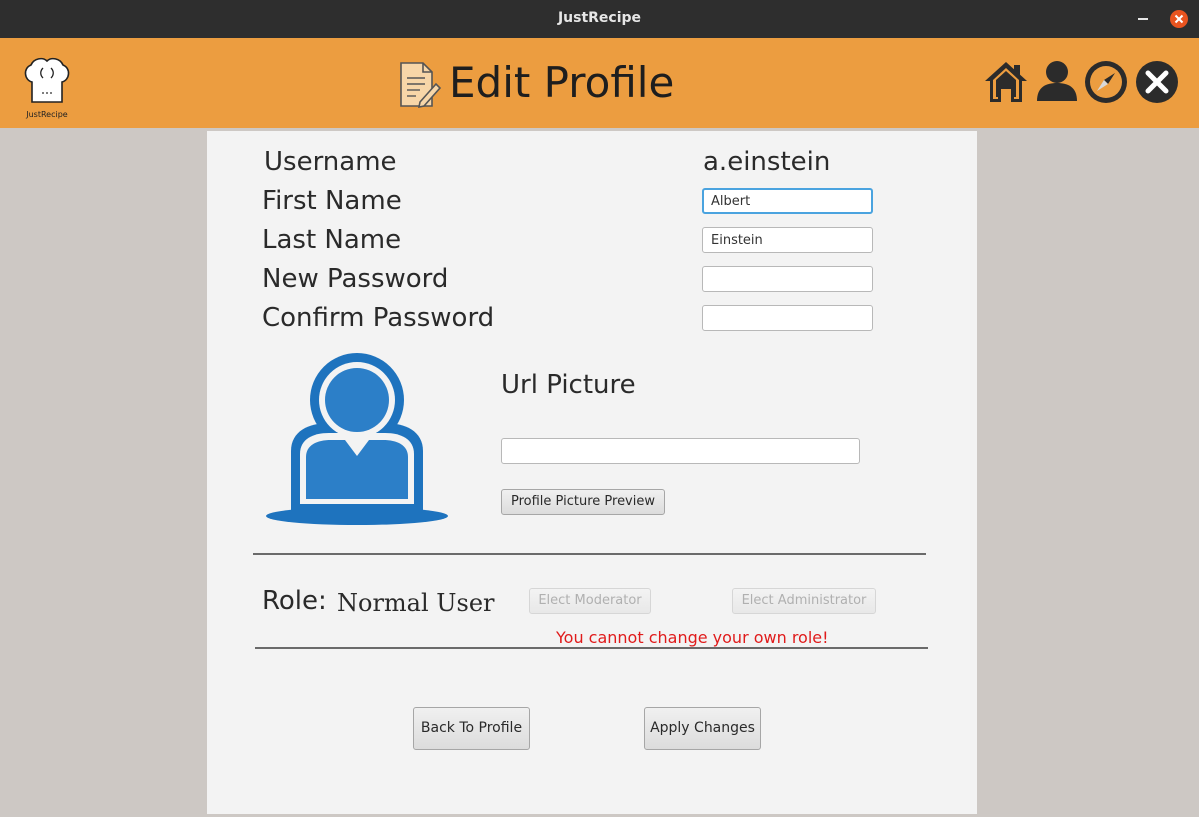 The height and width of the screenshot is (817, 1199). I want to click on home-button, so click(1006, 82).